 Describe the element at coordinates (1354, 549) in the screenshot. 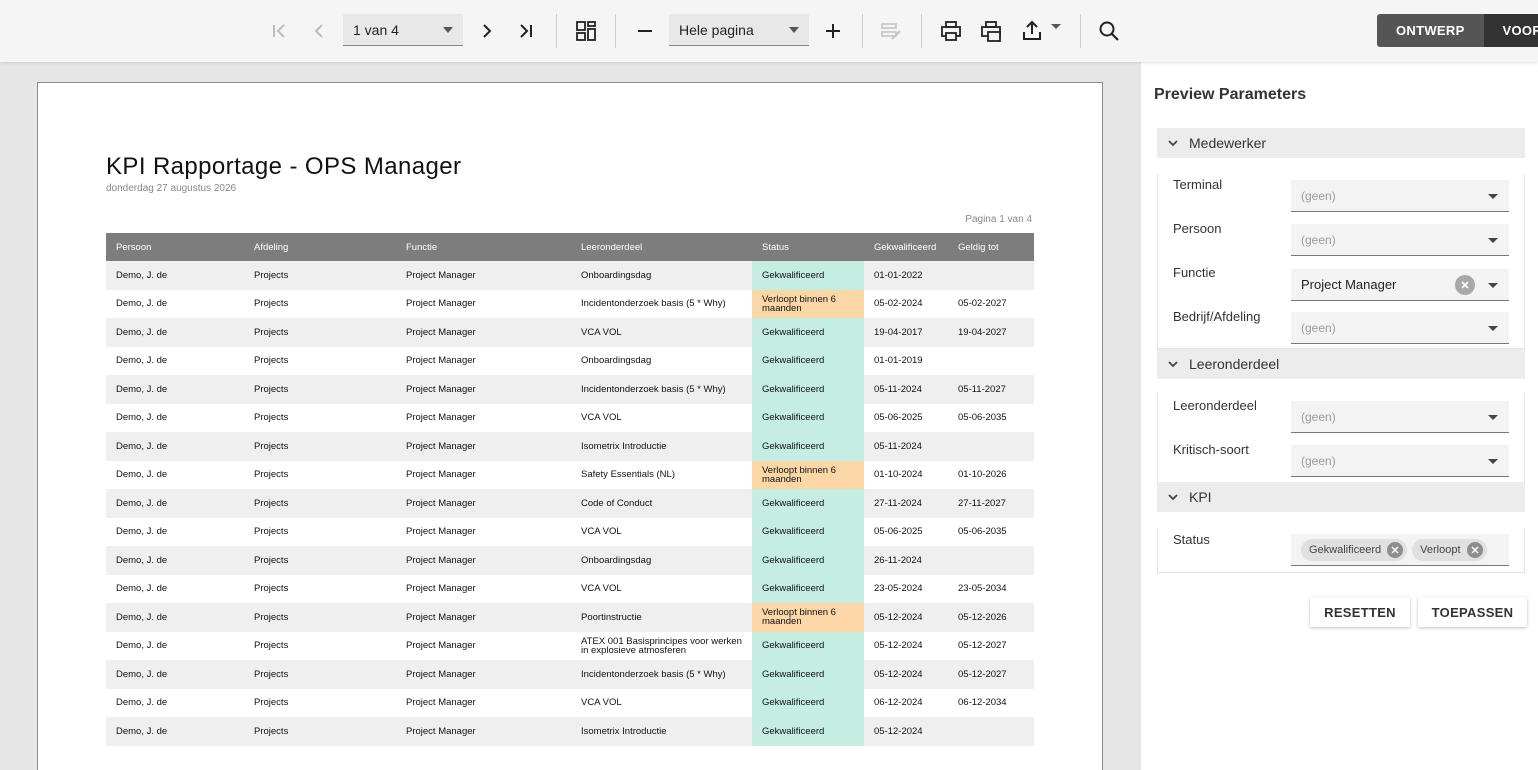

I see `status-chip: Gekwalificeerd` at that location.